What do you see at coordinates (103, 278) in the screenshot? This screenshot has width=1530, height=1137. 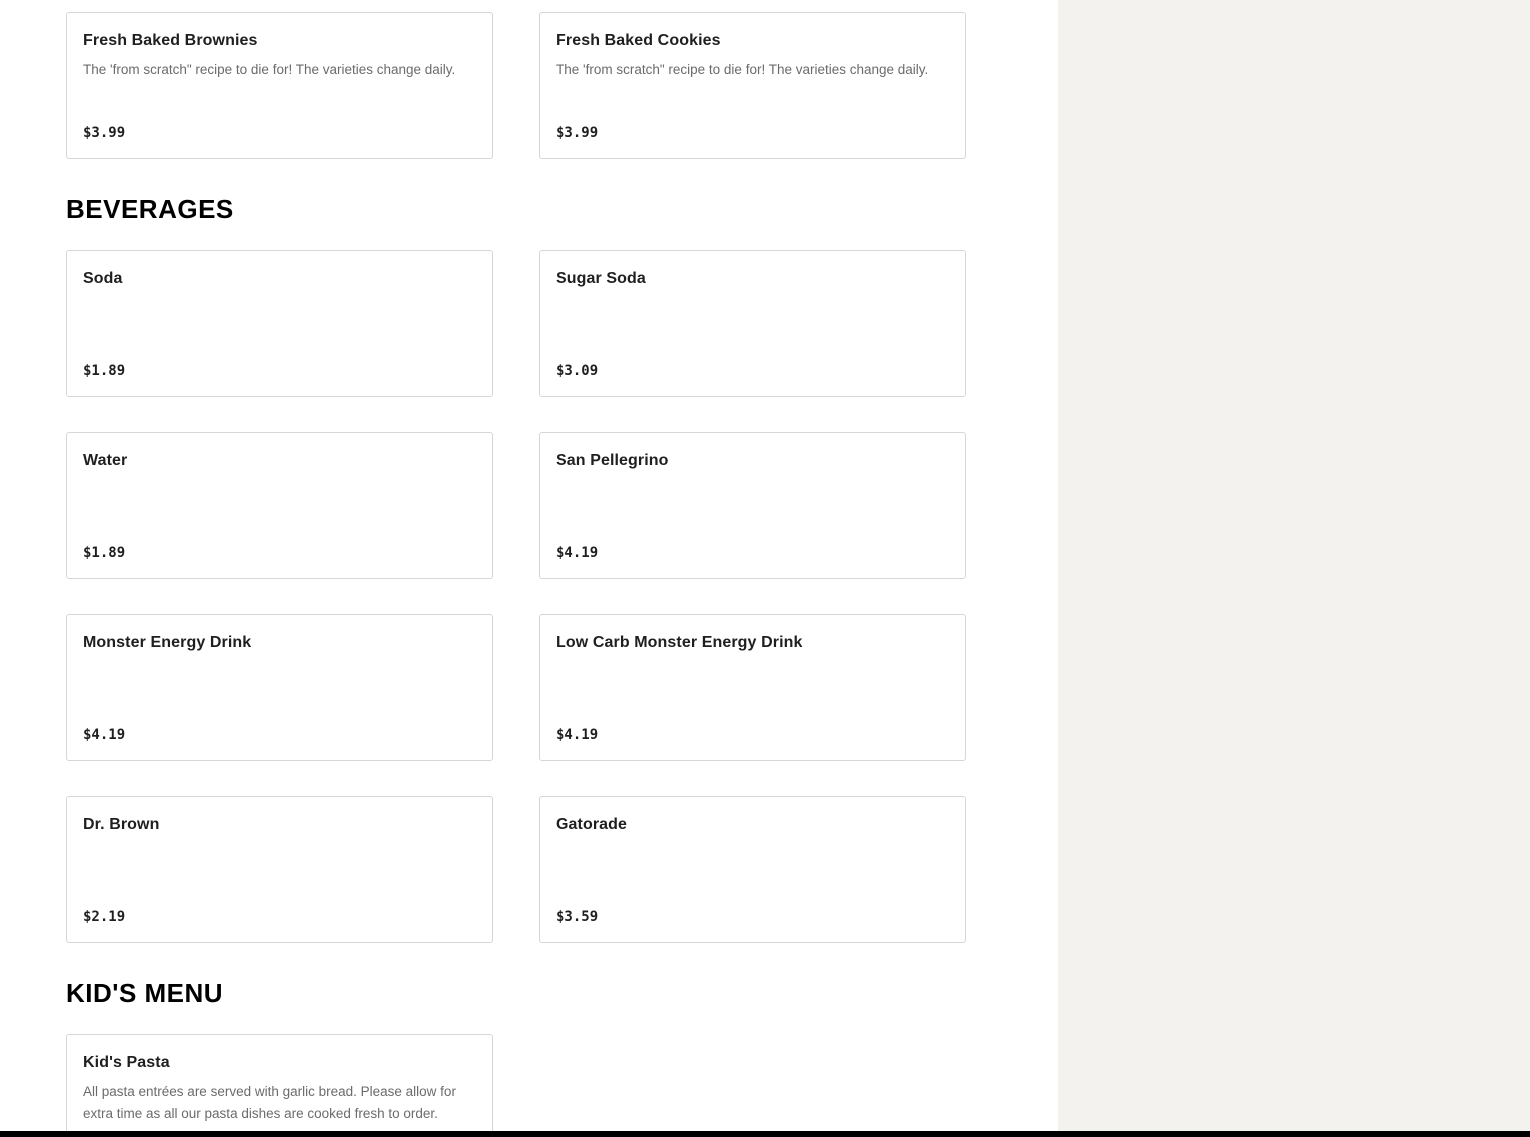 I see `menu-item-name: Soda` at bounding box center [103, 278].